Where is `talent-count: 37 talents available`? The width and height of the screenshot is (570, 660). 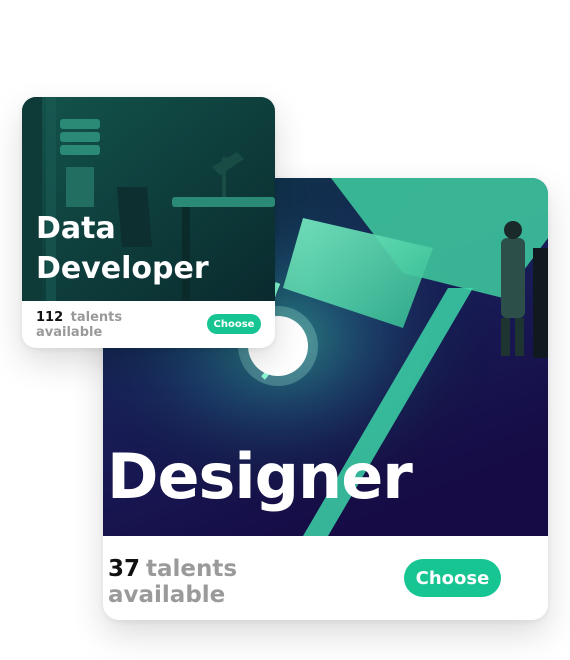
talent-count: 37 talents available is located at coordinates (172, 582).